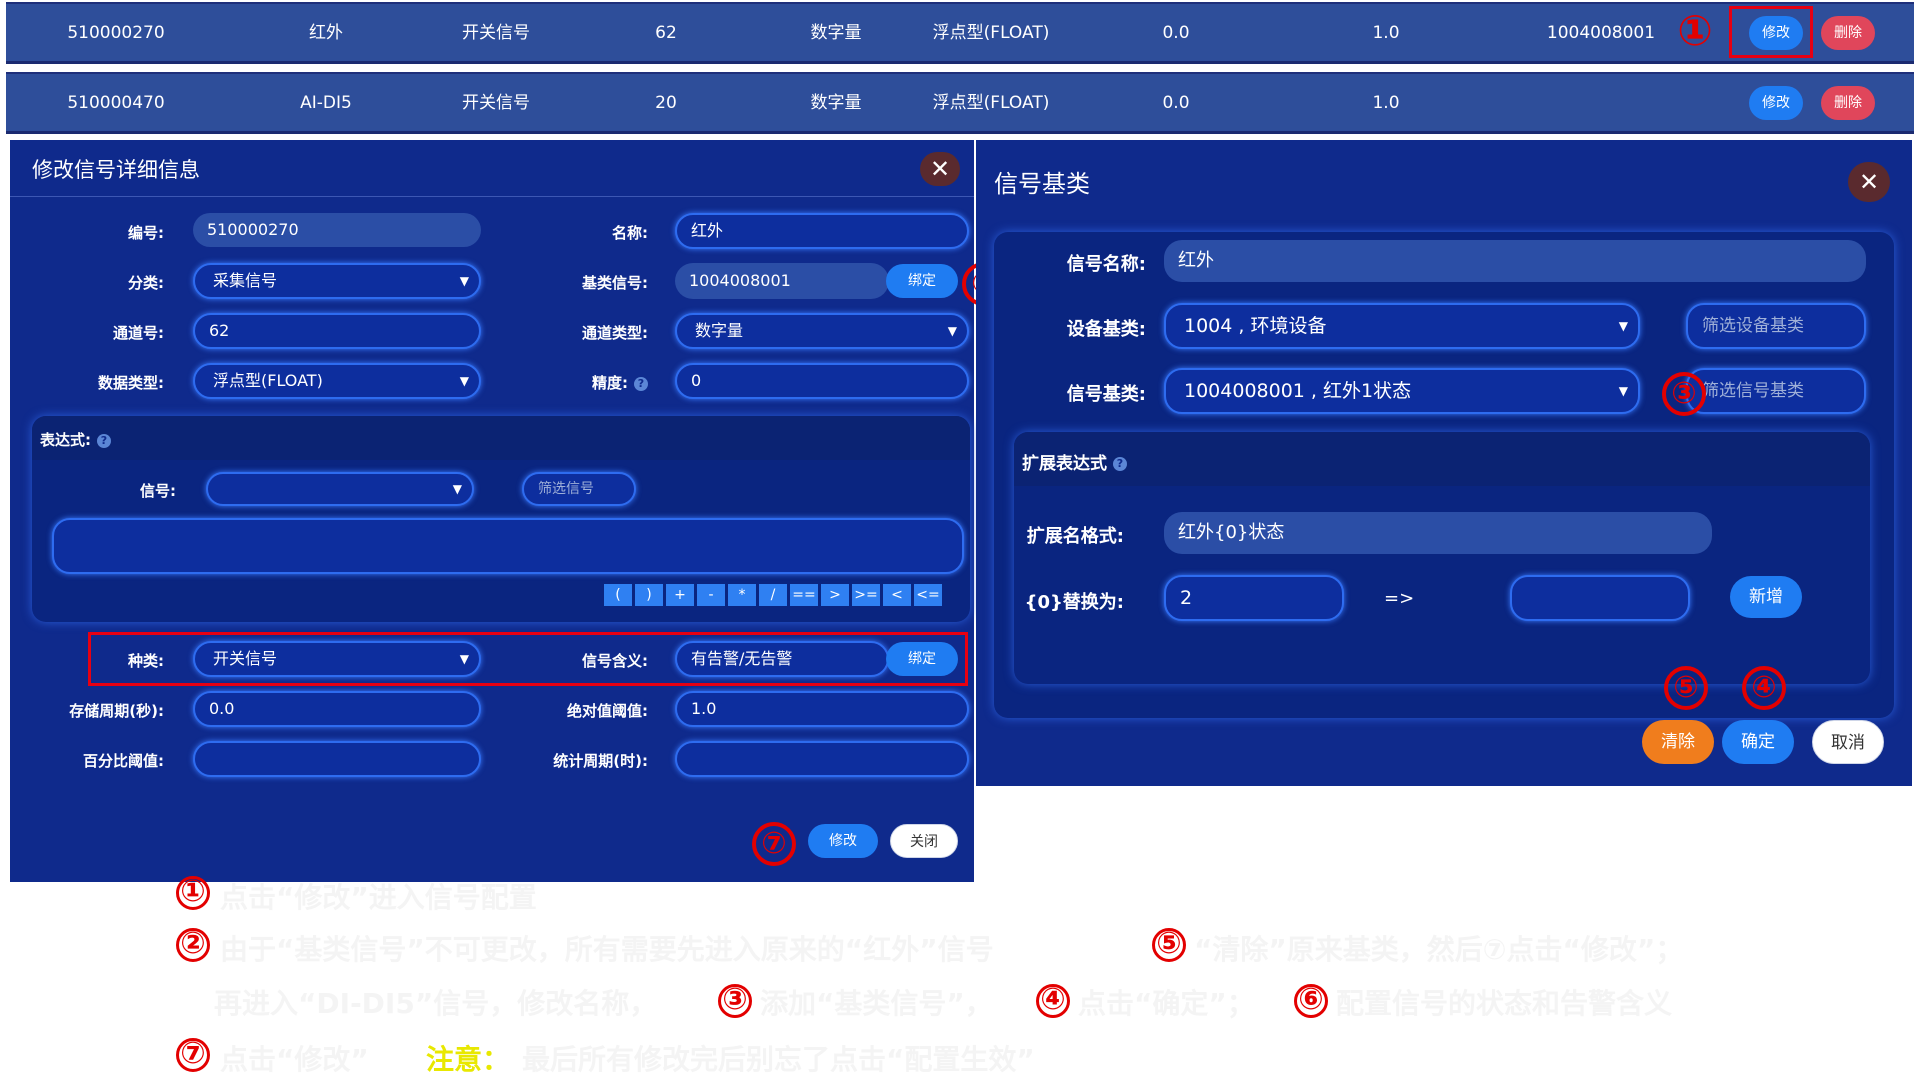  What do you see at coordinates (615, 283) in the screenshot?
I see `base-signal-label: 基类信号:` at bounding box center [615, 283].